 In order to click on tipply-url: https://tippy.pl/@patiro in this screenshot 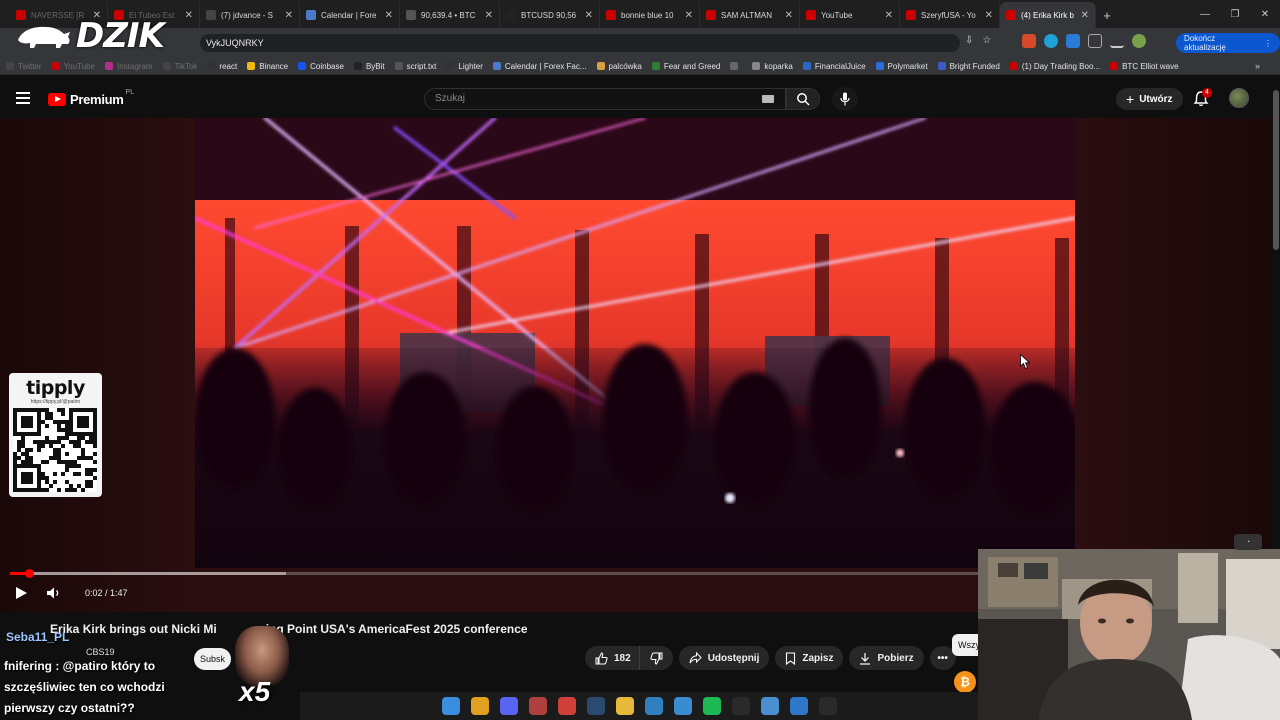, I will do `click(55, 402)`.